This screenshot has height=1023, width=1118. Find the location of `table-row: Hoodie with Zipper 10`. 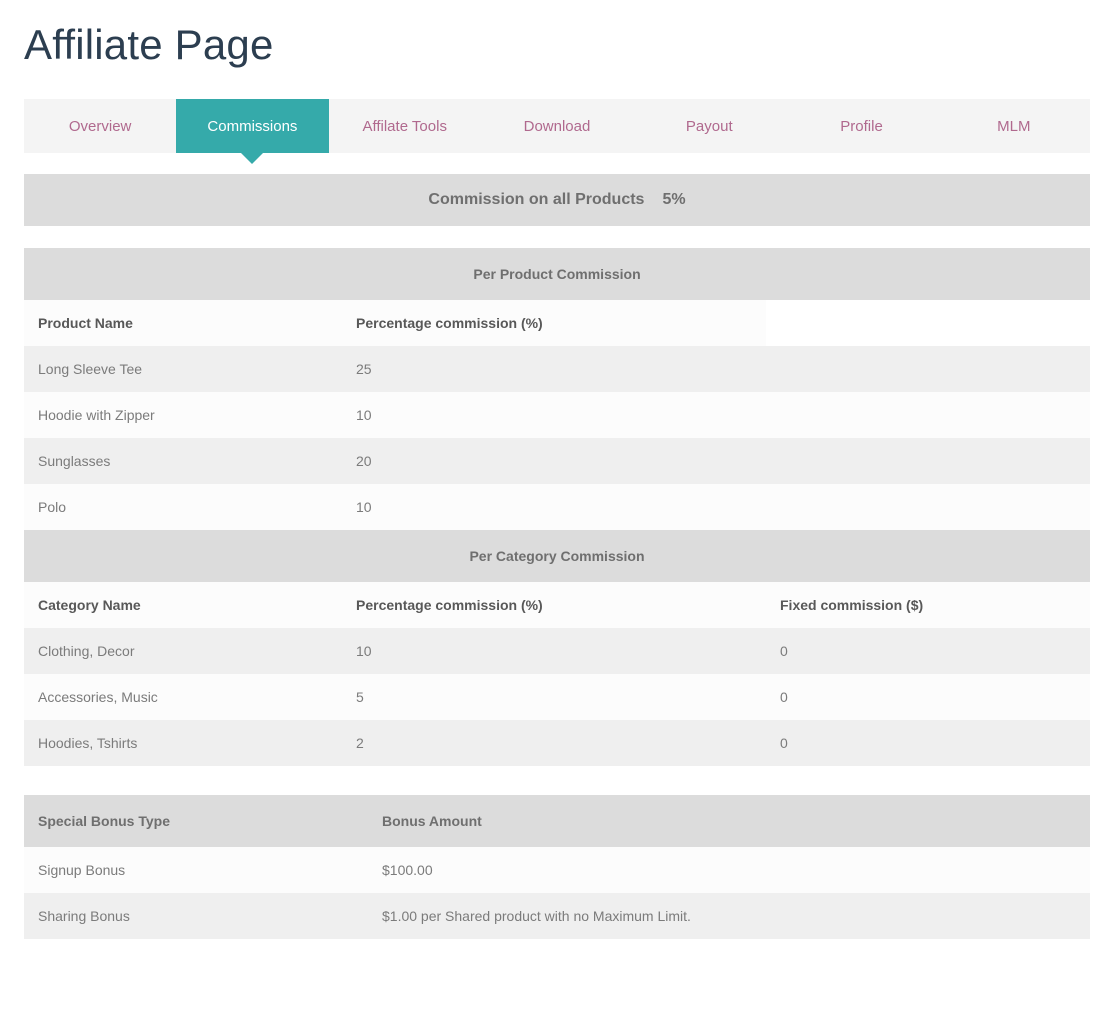

table-row: Hoodie with Zipper 10 is located at coordinates (557, 415).